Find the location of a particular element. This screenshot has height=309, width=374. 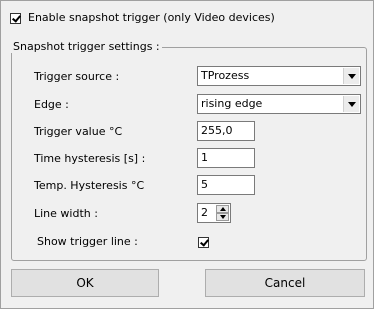

line-width-label: Line width : is located at coordinates (66, 213).